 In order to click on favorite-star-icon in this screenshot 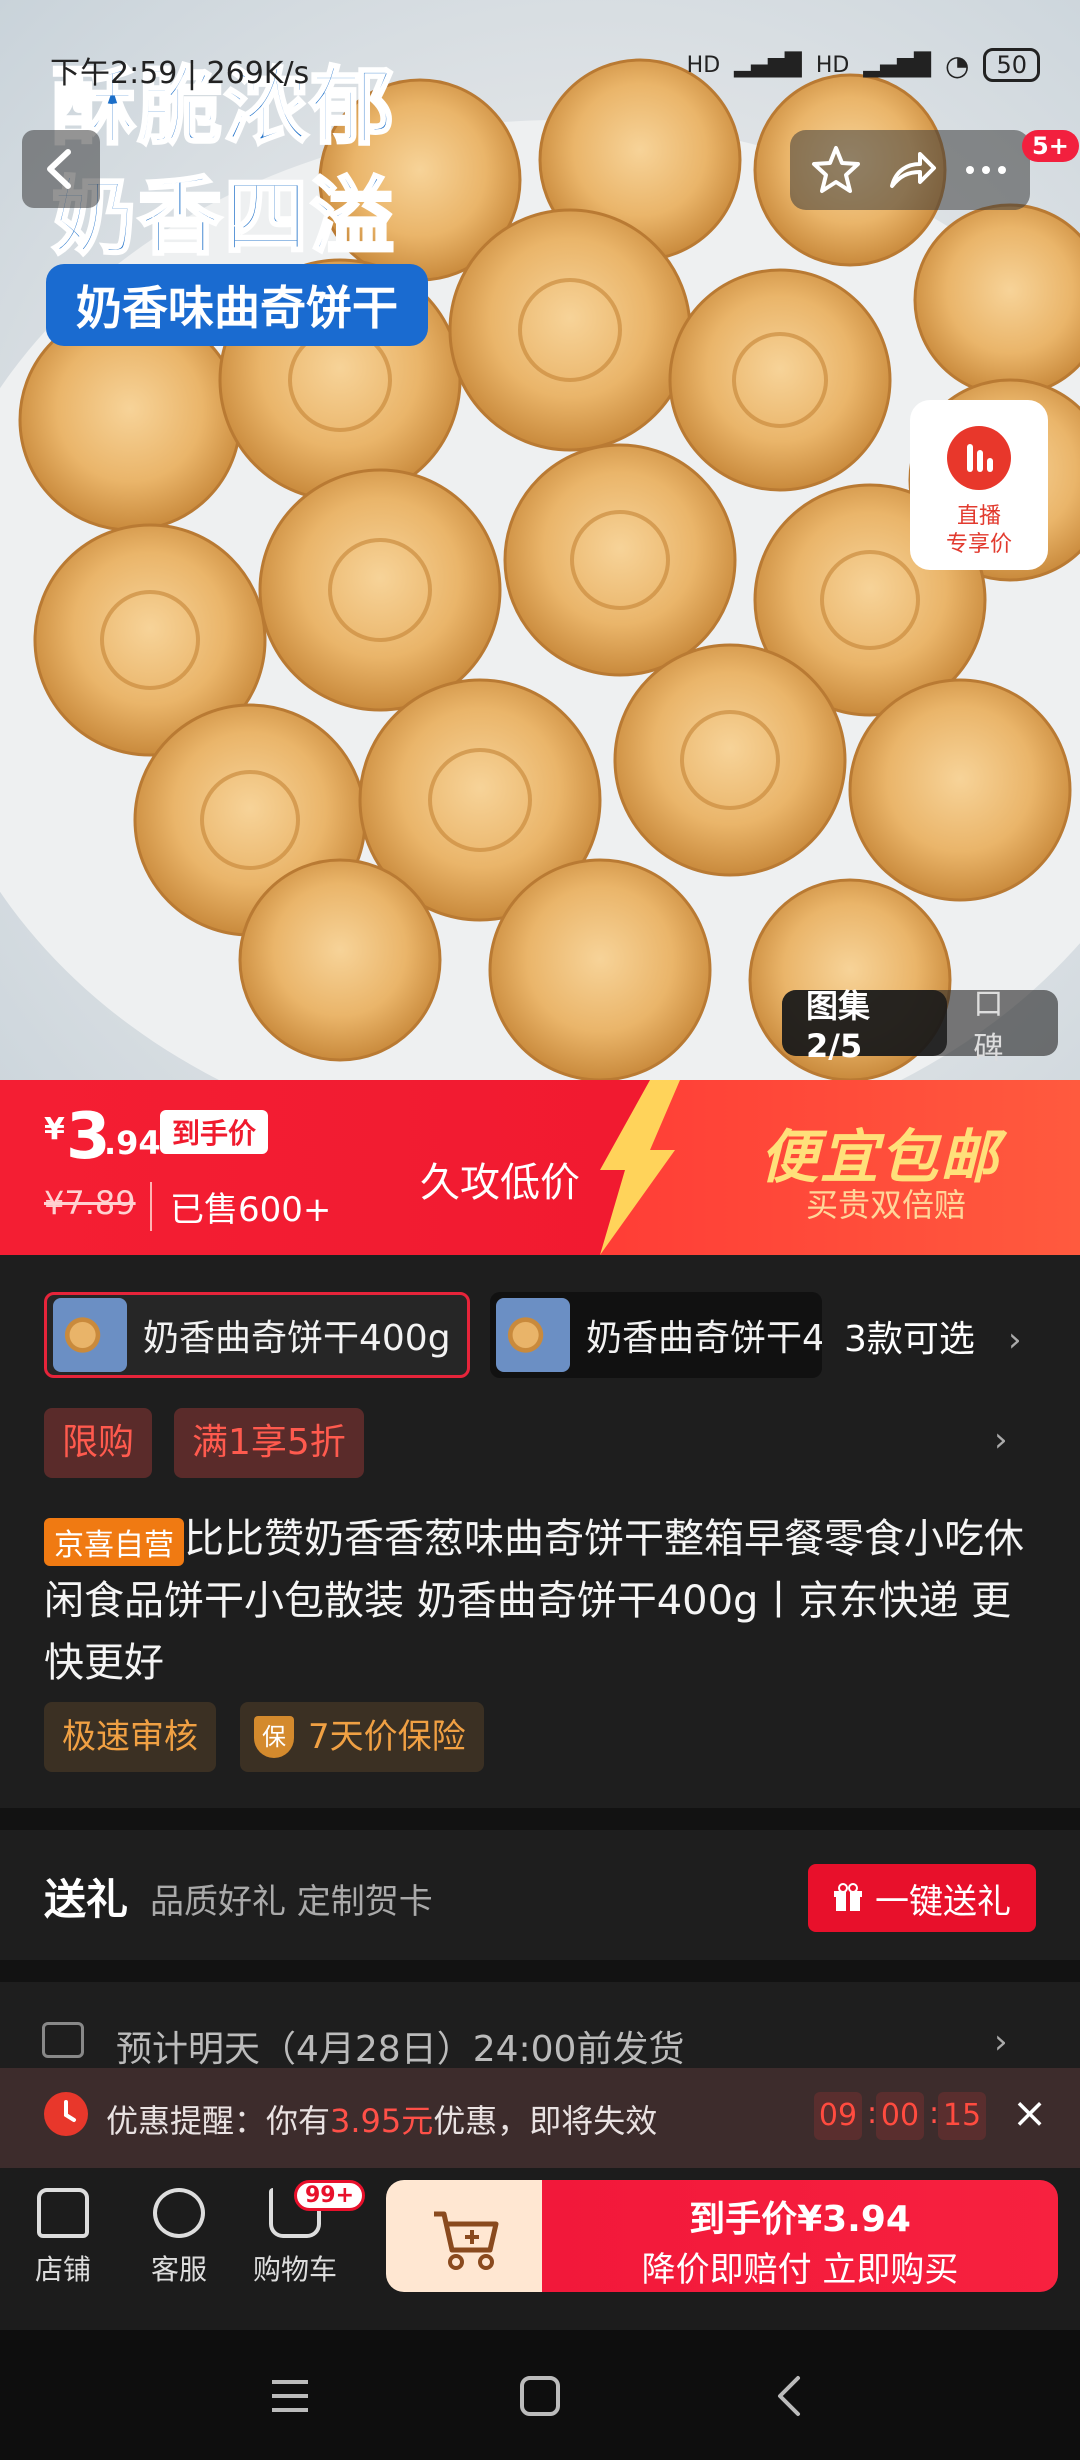, I will do `click(836, 170)`.